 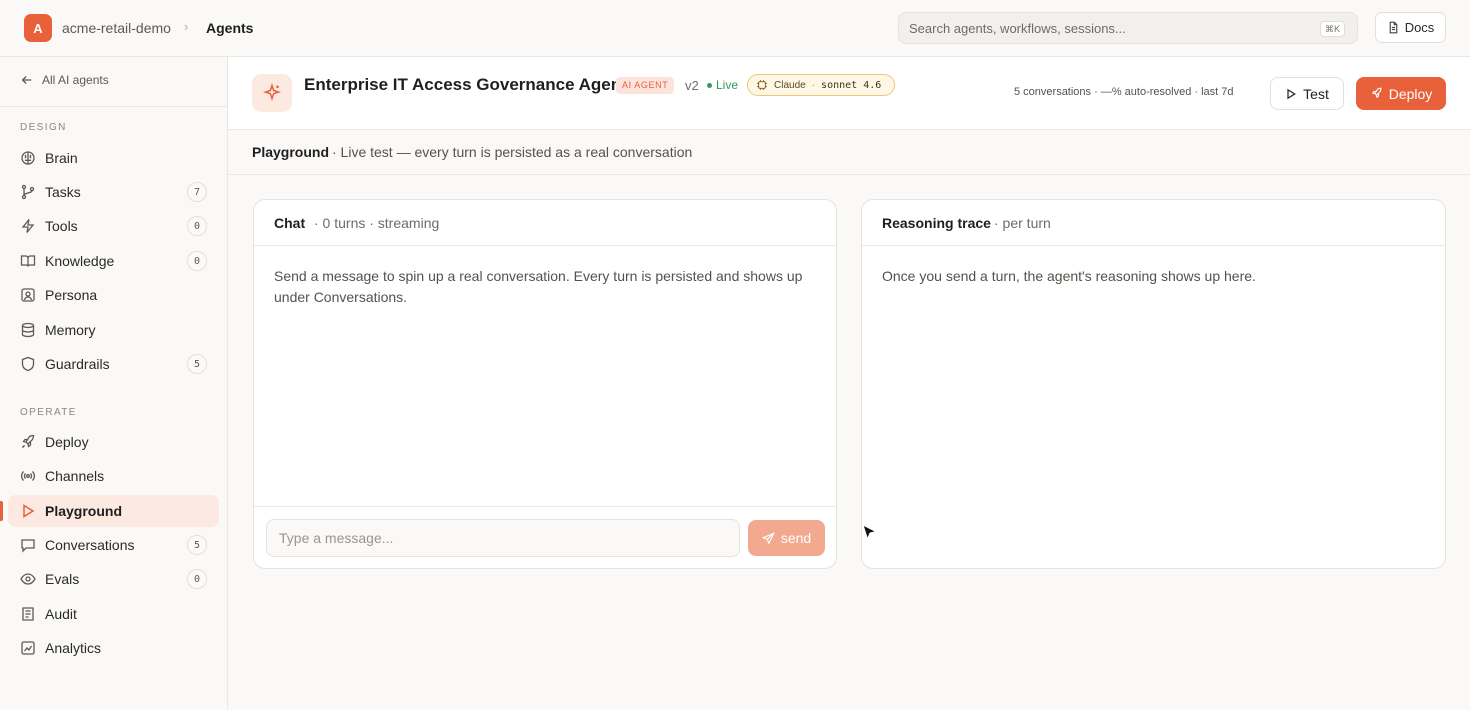 I want to click on send-button: send, so click(x=786, y=538).